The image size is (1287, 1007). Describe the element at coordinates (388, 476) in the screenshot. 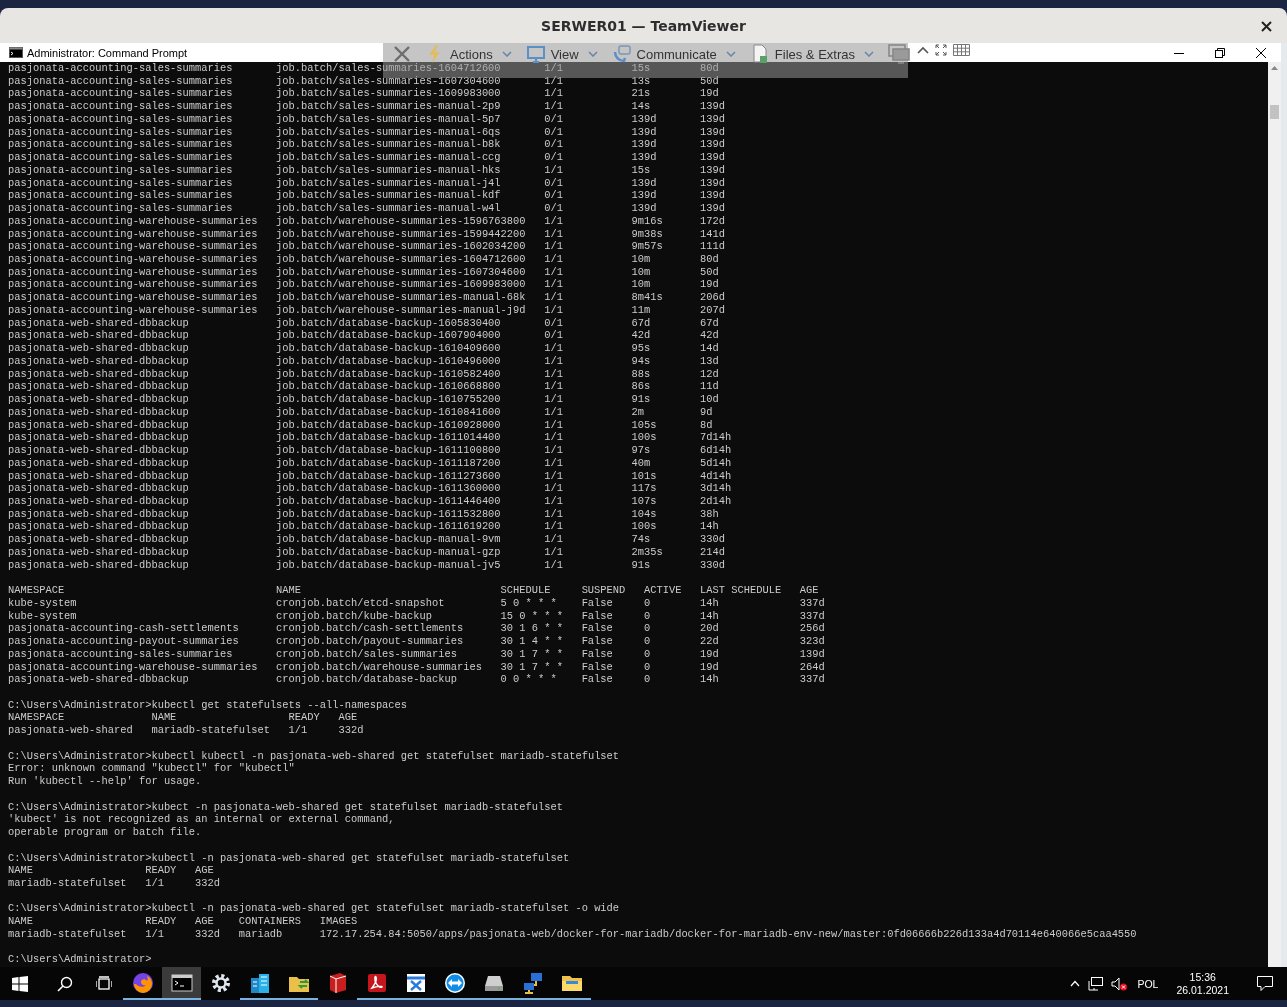

I see `table-cell: job.batch/database-backup-1611273600` at that location.